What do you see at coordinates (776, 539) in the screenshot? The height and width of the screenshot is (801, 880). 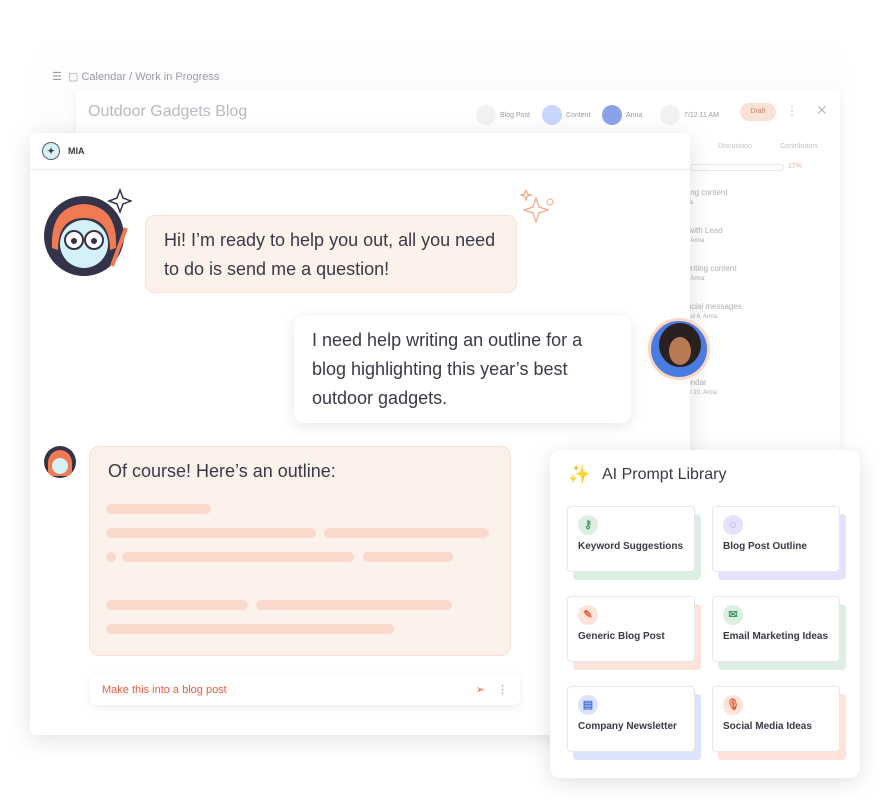 I see `prompt-card: ◌ Blog Post Outline` at bounding box center [776, 539].